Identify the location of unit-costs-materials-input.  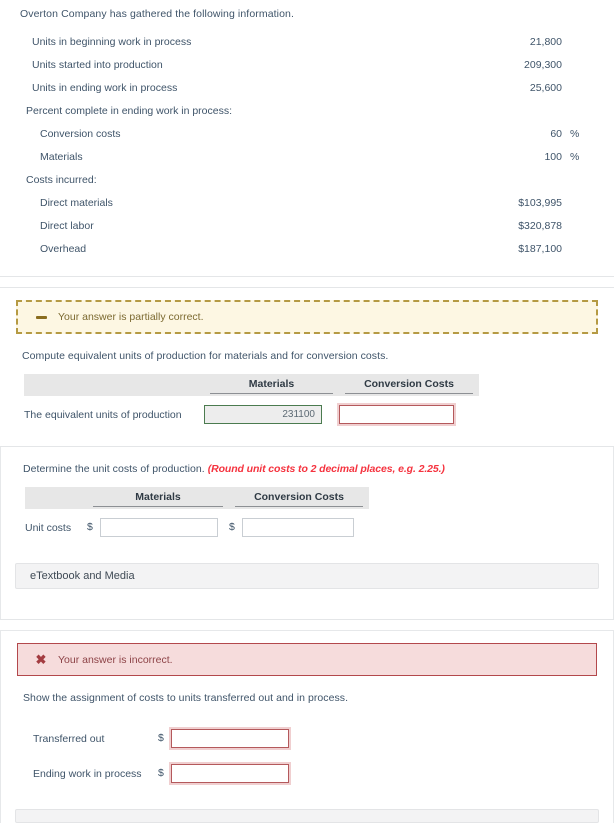
(158, 527).